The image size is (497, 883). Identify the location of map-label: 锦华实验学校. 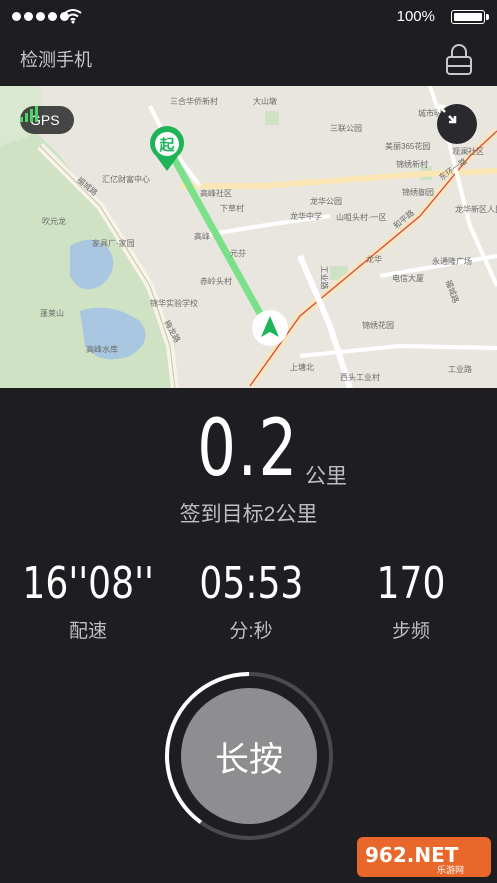
(174, 303).